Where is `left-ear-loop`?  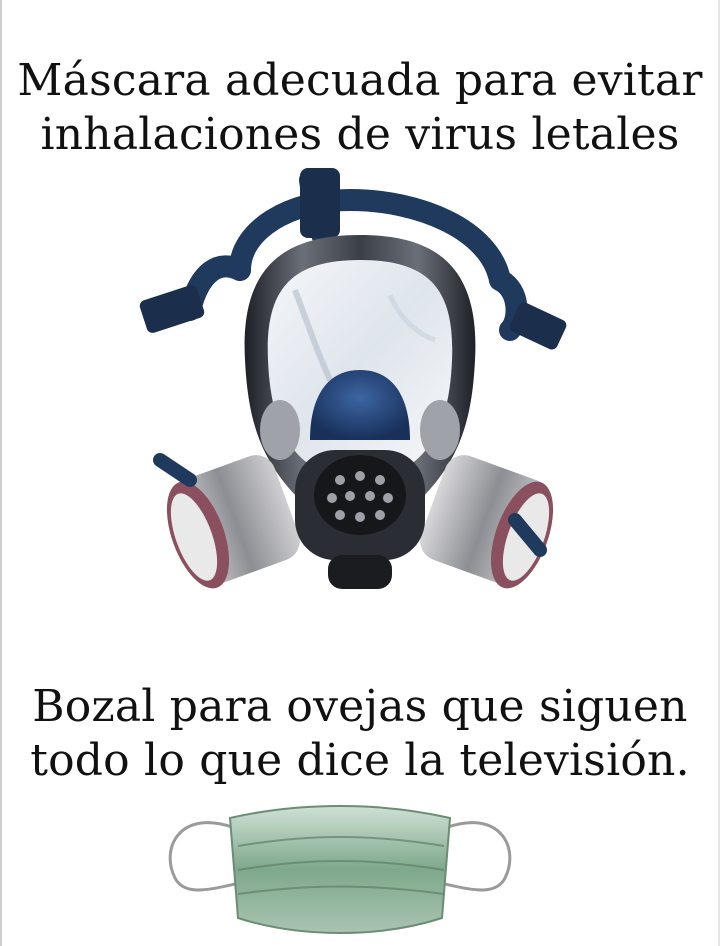 left-ear-loop is located at coordinates (204, 856).